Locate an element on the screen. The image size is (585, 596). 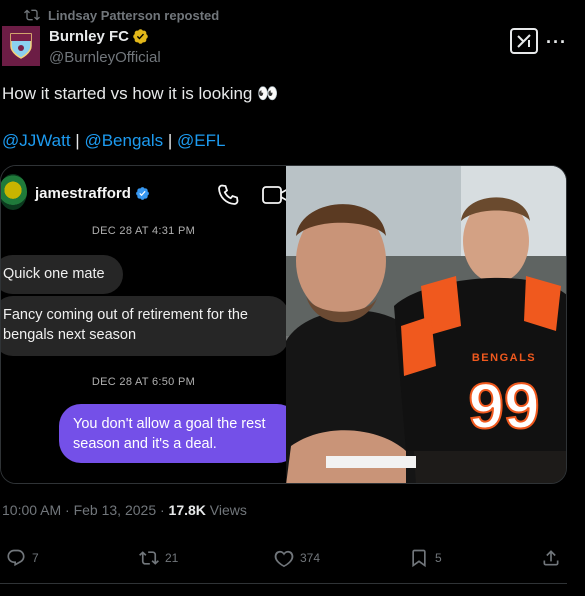
views-count: 17.8K is located at coordinates (187, 510).